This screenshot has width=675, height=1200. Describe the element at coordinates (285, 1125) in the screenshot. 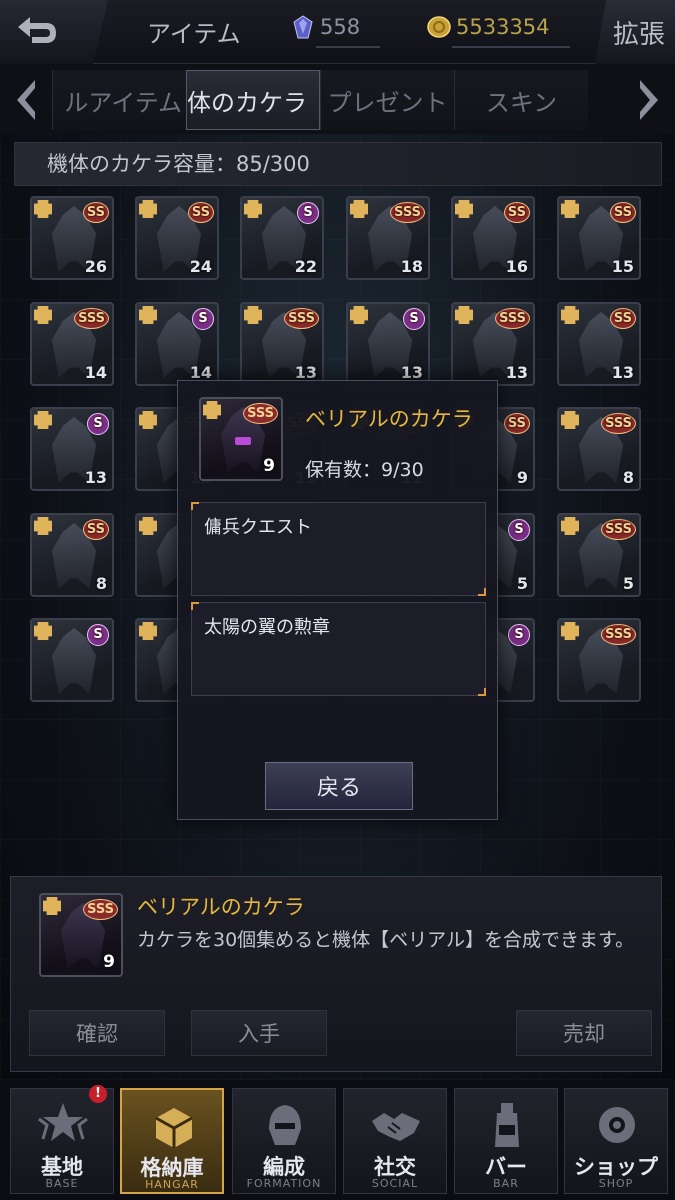

I see `formation-helmet-icon` at that location.